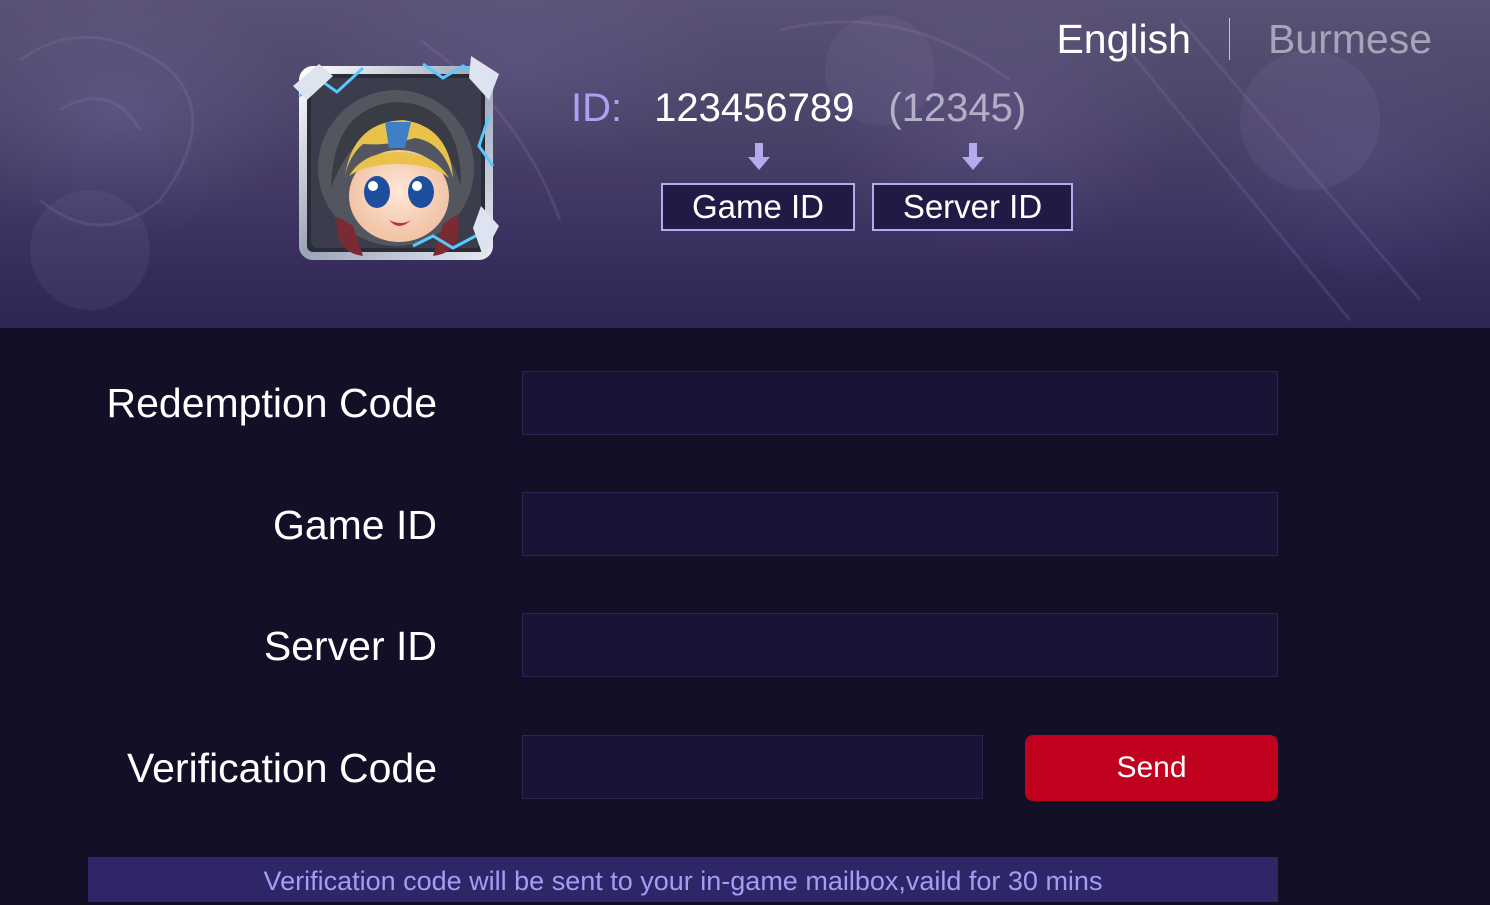 The image size is (1490, 905). Describe the element at coordinates (282, 768) in the screenshot. I see `verification-code-label: Verification Code` at that location.